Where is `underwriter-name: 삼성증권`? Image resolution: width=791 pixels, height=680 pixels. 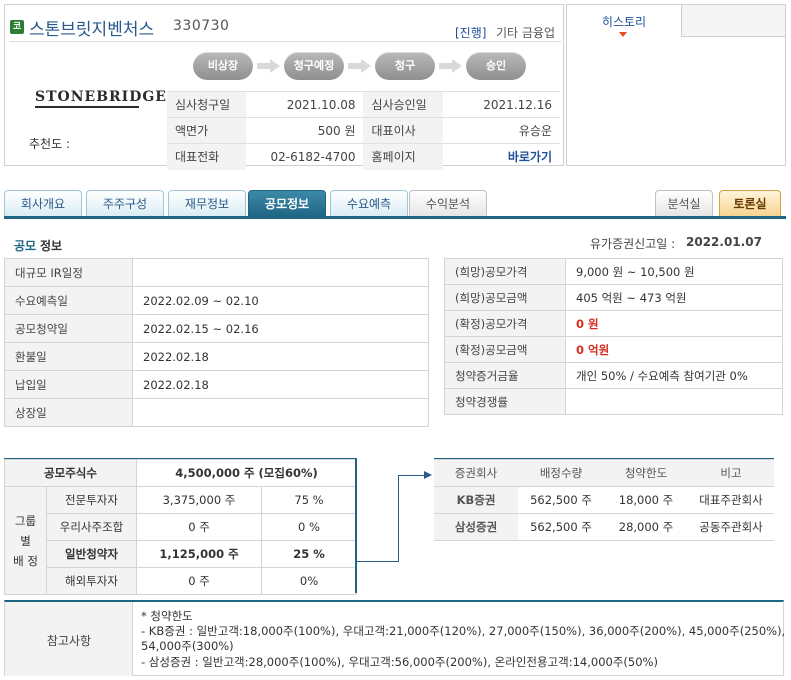
underwriter-name: 삼성증권 is located at coordinates (476, 527).